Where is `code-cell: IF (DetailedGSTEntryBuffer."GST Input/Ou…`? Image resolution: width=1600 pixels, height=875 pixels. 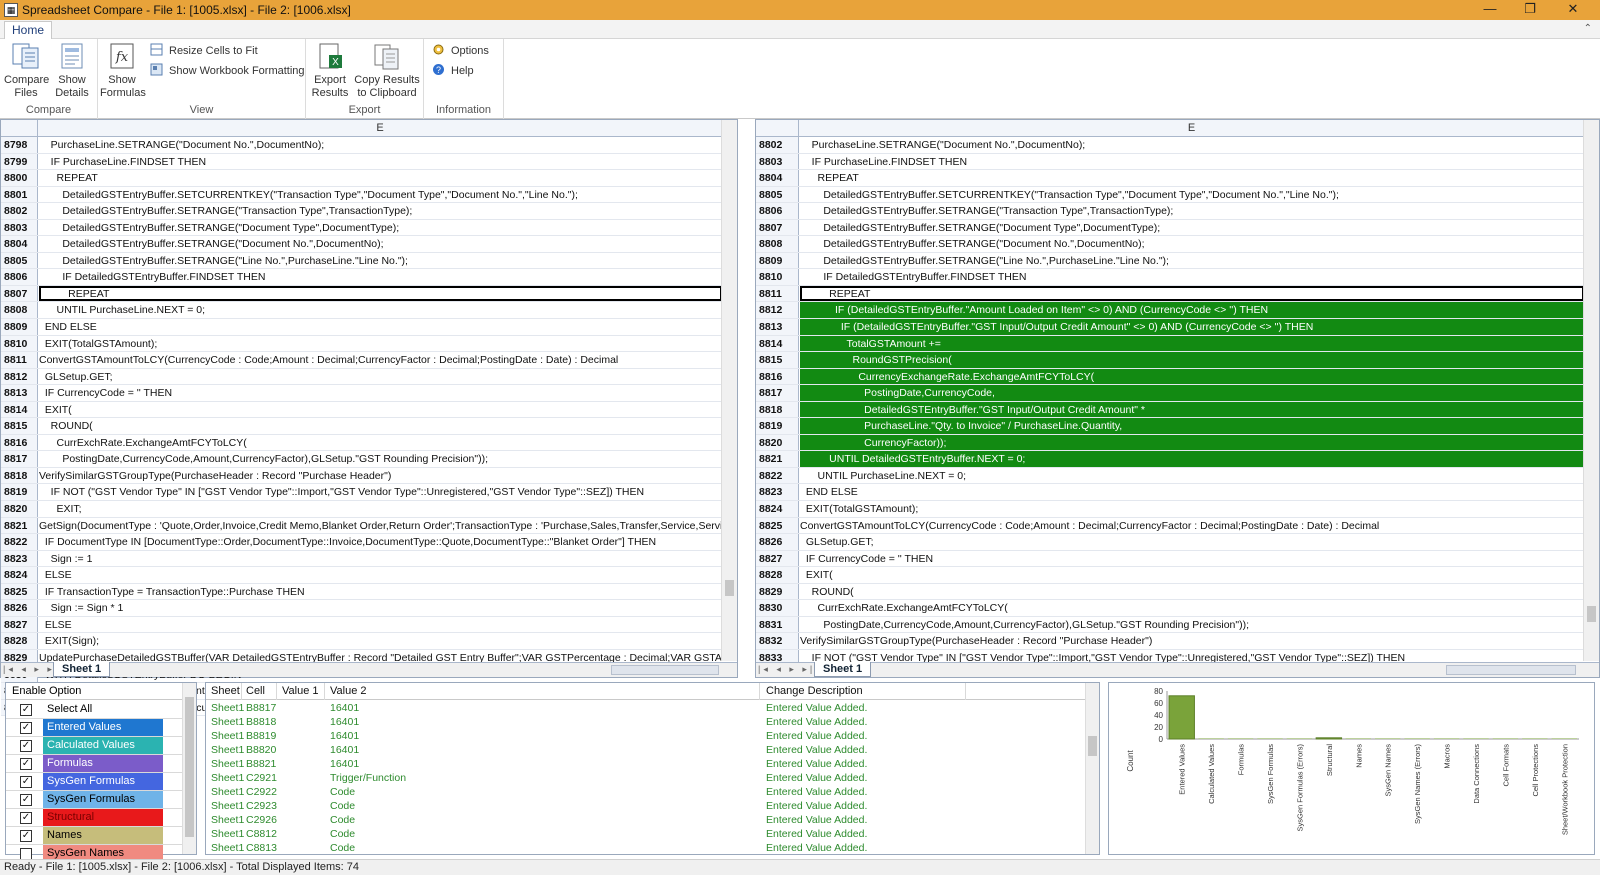 code-cell: IF (DetailedGSTEntryBuffer."GST Input/Ou… is located at coordinates (1192, 327).